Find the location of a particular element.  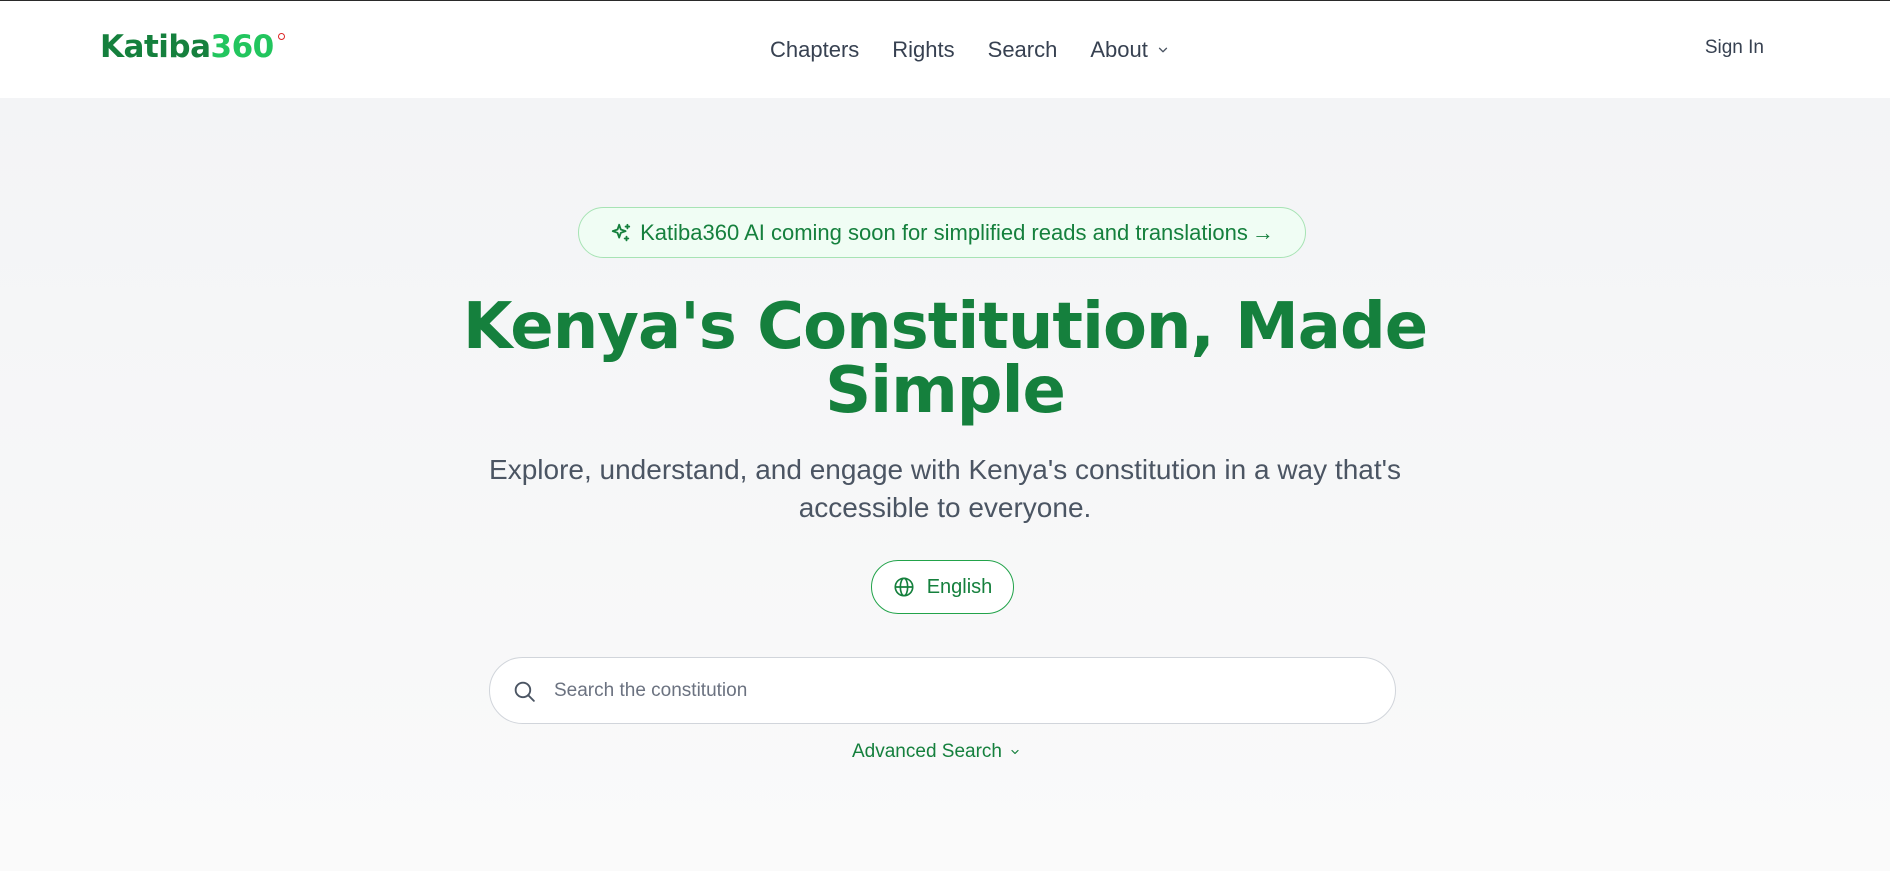

language-selector-button: English is located at coordinates (942, 587).